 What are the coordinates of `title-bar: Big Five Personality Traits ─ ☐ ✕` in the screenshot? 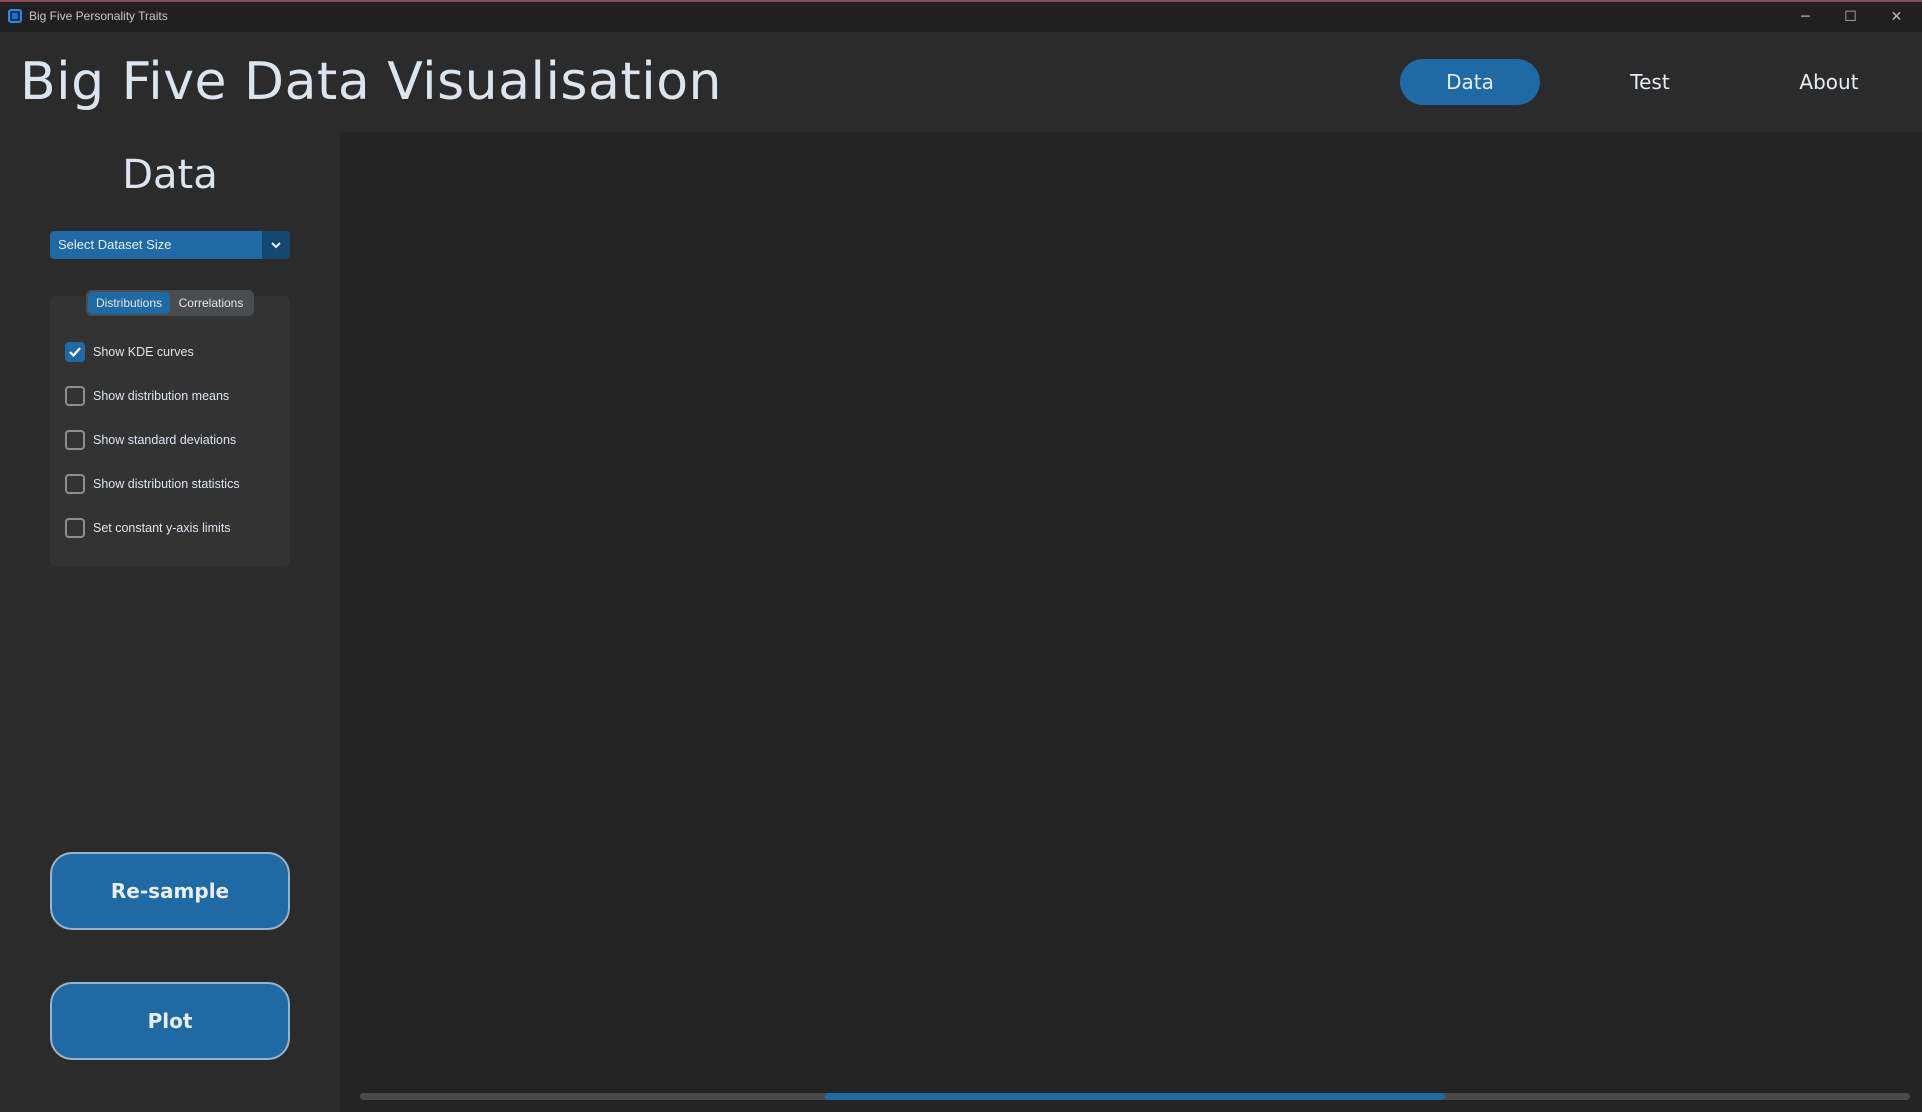 It's located at (961, 16).